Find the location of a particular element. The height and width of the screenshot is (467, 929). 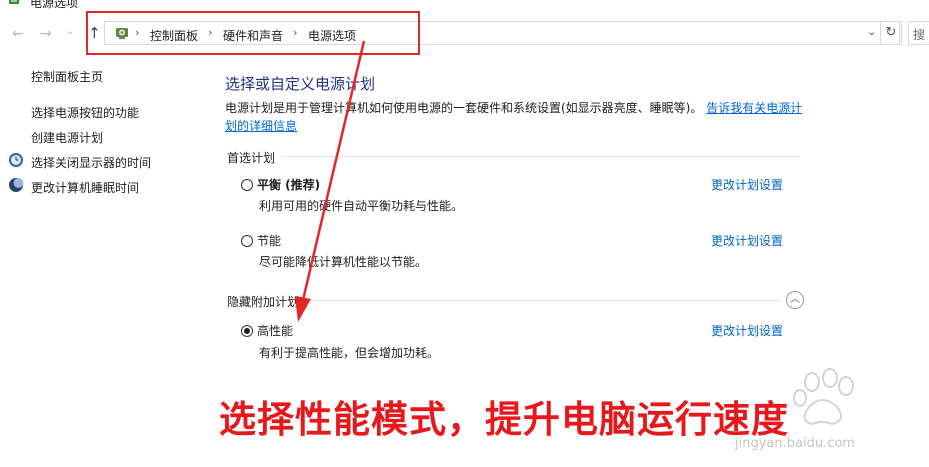

monitor-clock-icon is located at coordinates (16, 160).